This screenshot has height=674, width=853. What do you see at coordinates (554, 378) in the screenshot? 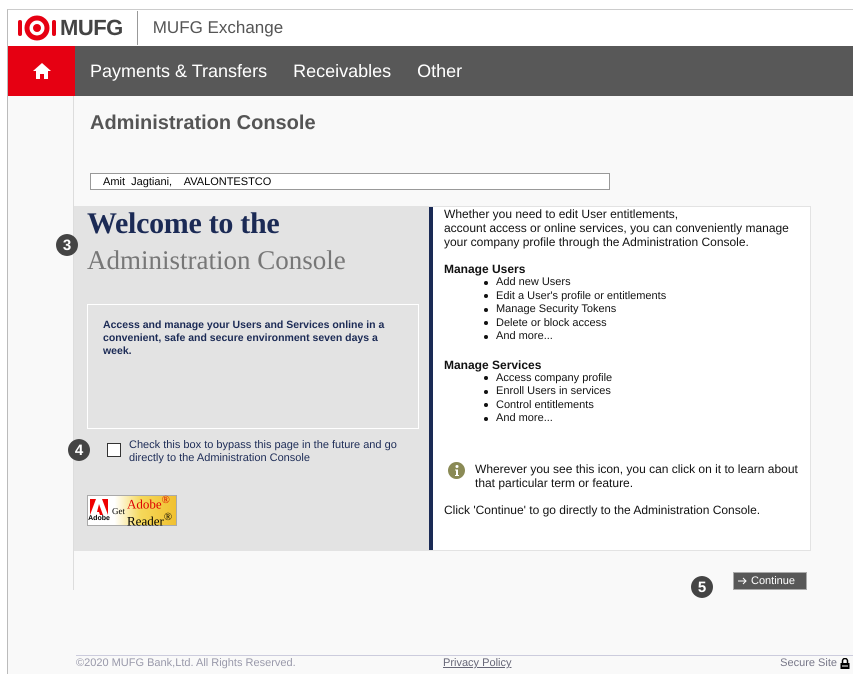
I see `list-item: Access company profile` at bounding box center [554, 378].